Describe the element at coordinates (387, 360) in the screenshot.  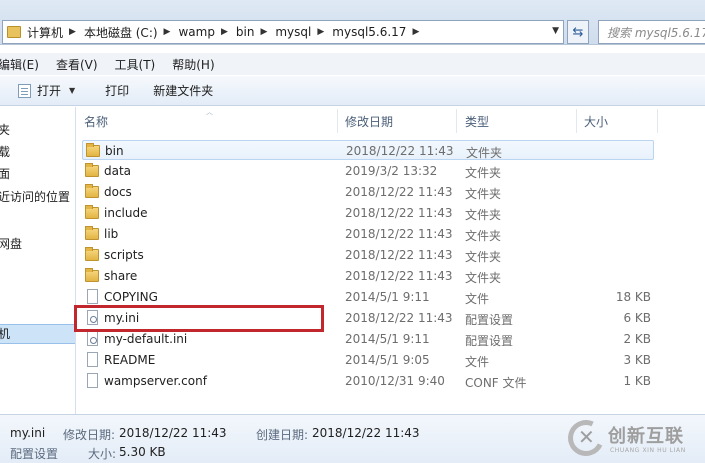
I see `modified-date-cell: 2014/5/1 9:05` at that location.